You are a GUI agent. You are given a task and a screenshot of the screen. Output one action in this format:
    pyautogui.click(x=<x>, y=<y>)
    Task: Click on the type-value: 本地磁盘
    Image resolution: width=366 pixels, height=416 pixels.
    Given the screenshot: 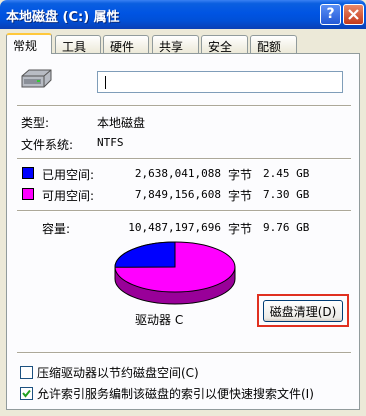 What is the action you would take?
    pyautogui.click(x=121, y=123)
    